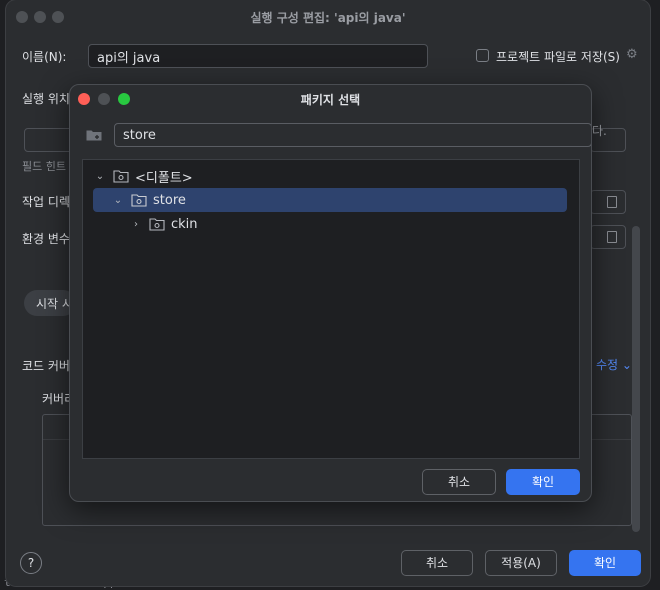  Describe the element at coordinates (84, 99) in the screenshot. I see `close-button` at that location.